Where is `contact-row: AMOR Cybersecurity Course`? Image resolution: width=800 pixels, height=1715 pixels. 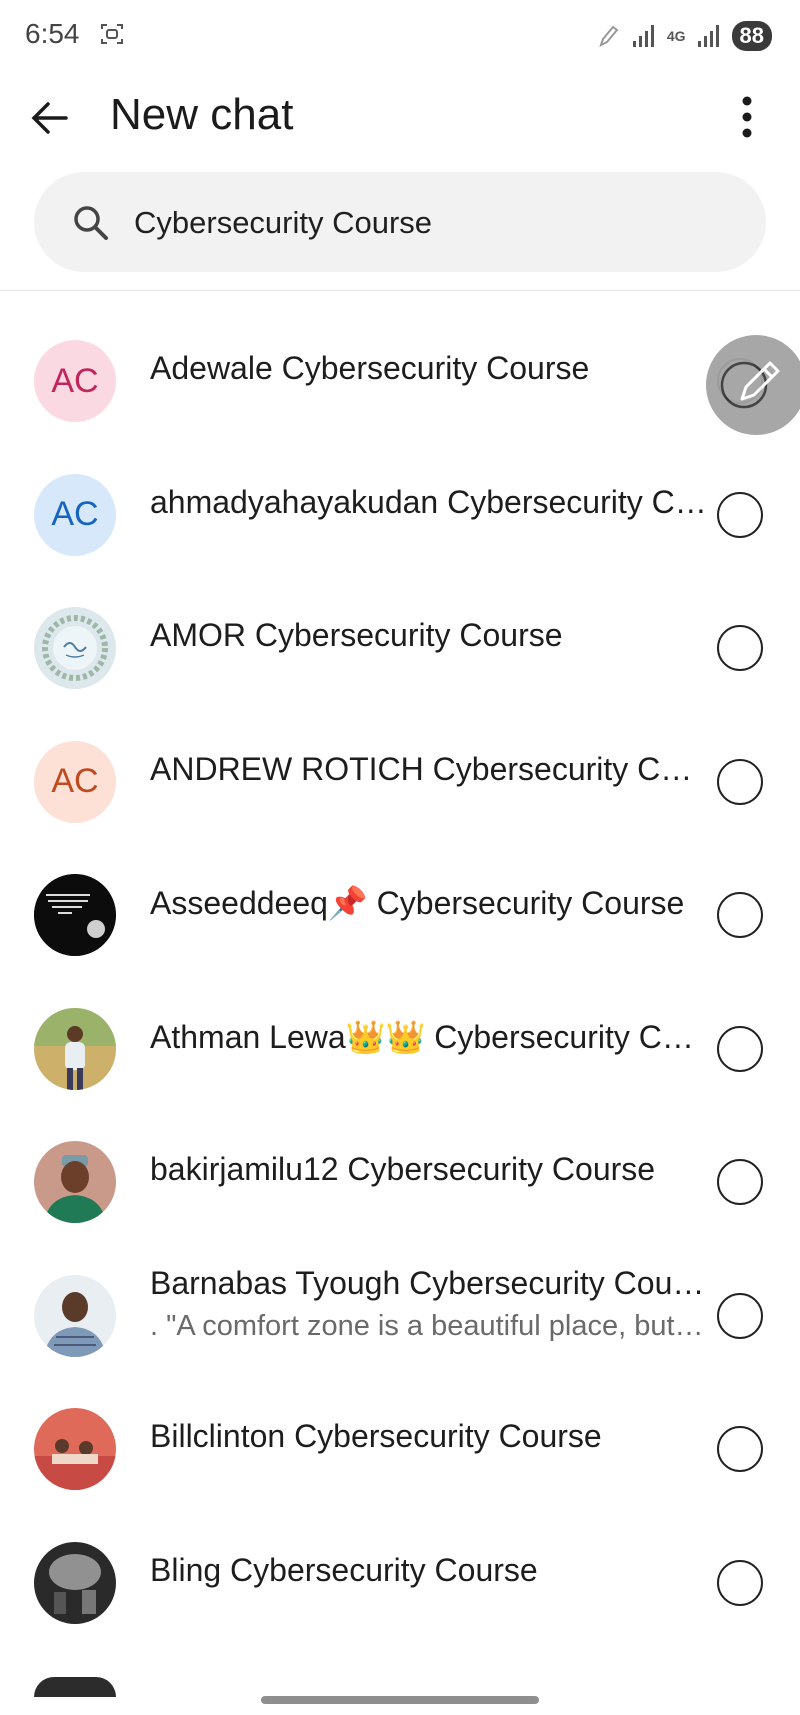
contact-row: AMOR Cybersecurity Course is located at coordinates (400, 634).